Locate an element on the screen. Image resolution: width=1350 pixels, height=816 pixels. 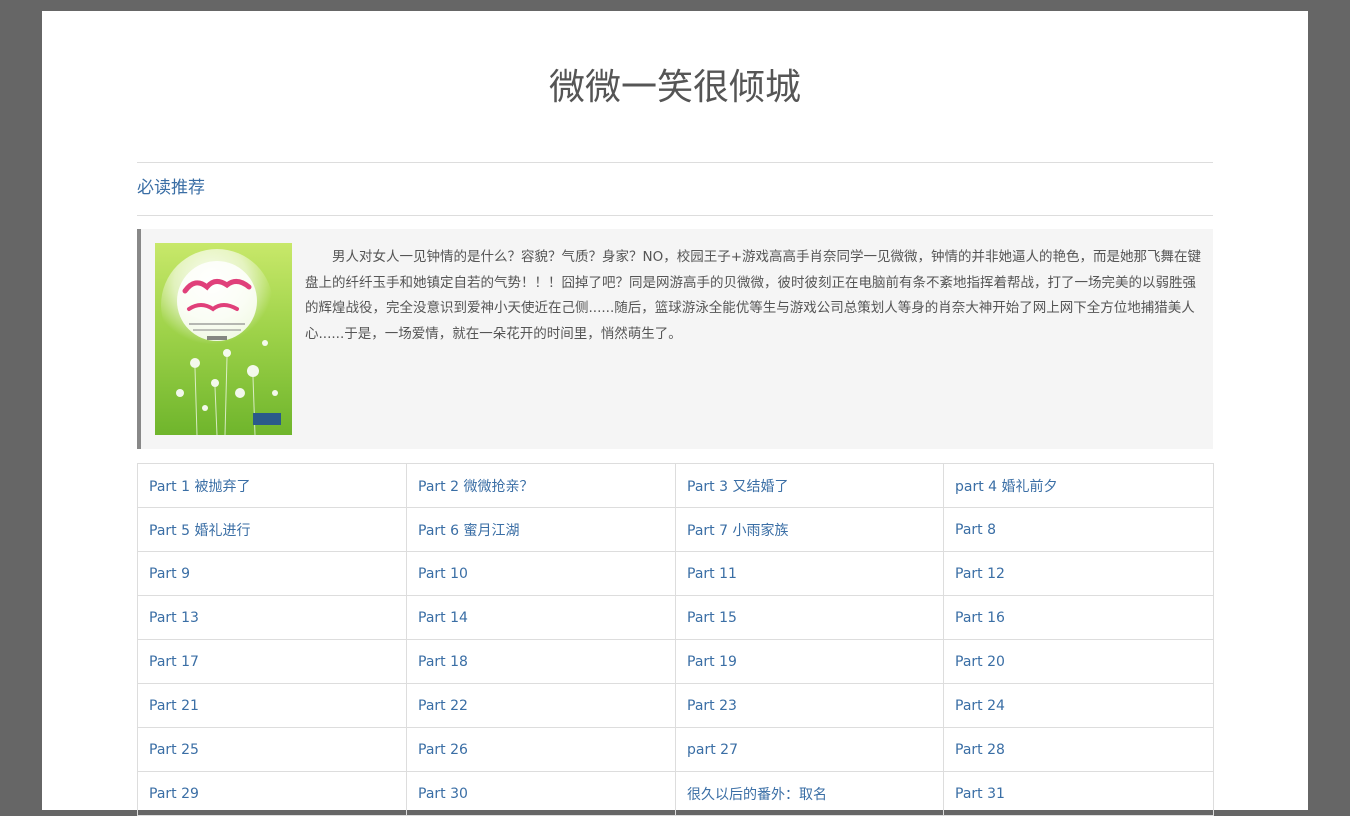
chapter-link: Part 24 is located at coordinates (980, 706).